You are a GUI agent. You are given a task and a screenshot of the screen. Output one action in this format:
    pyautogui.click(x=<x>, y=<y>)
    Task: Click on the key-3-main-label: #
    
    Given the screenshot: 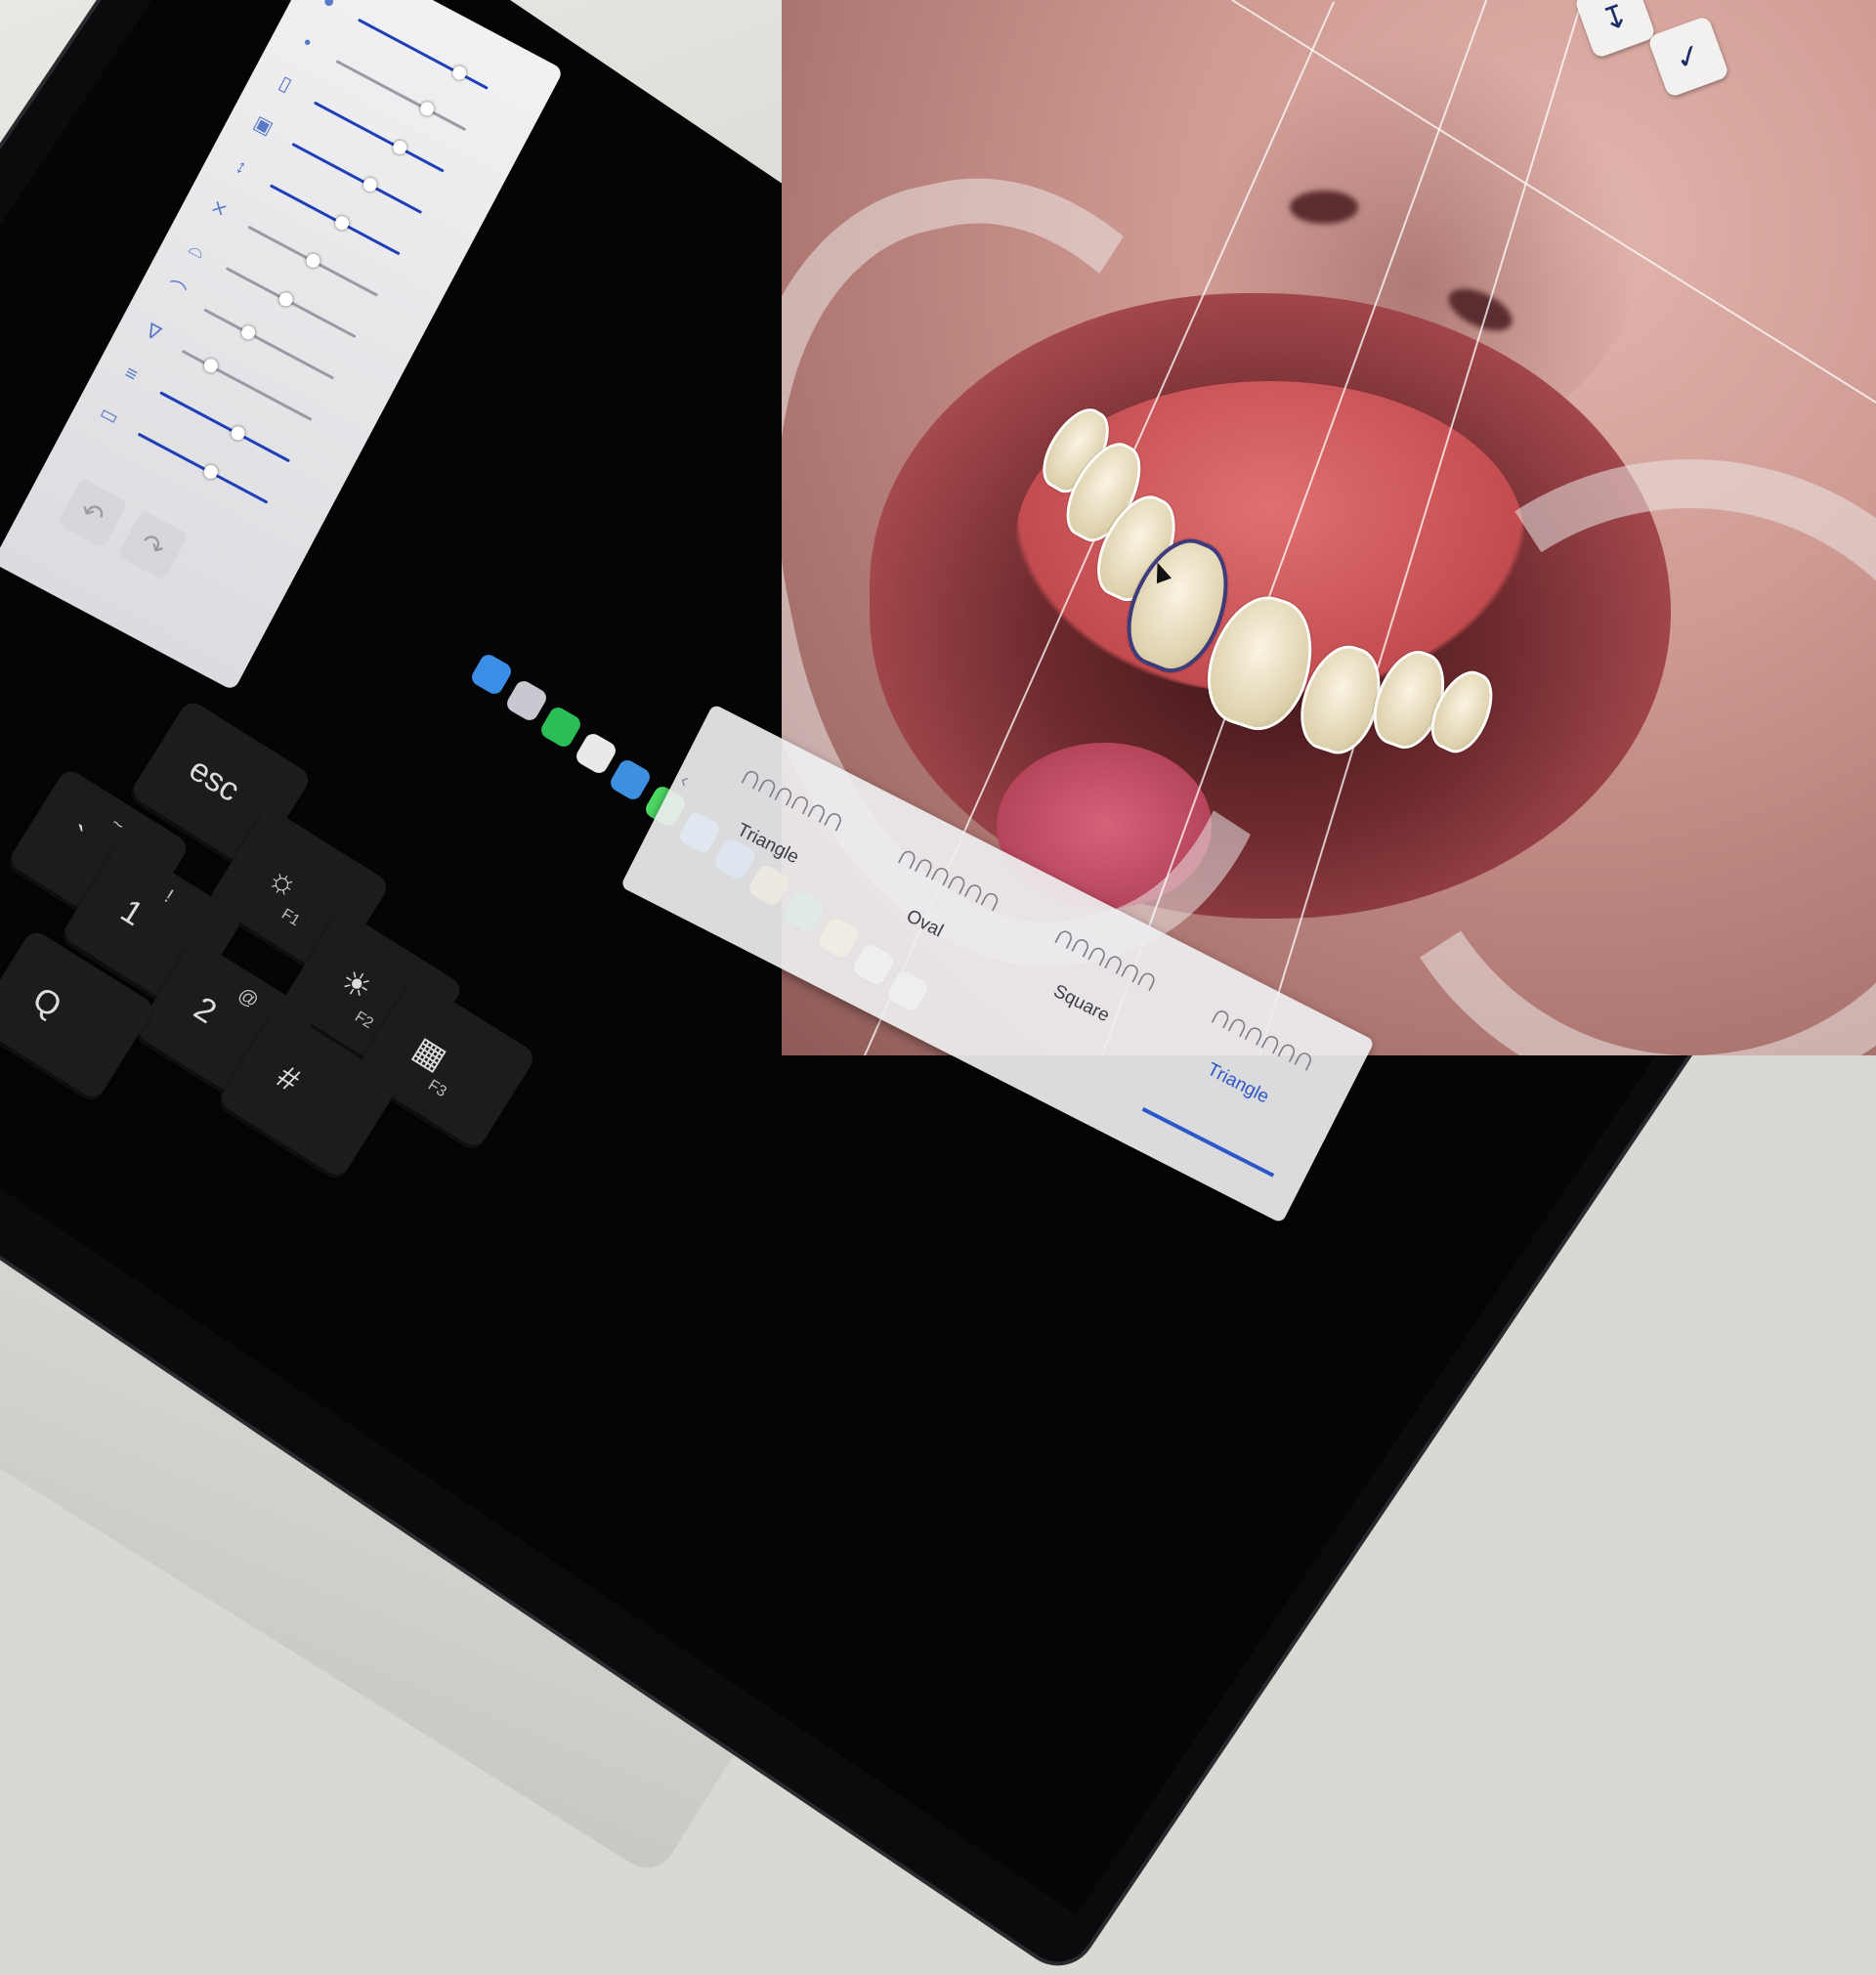 What is the action you would take?
    pyautogui.click(x=288, y=1079)
    